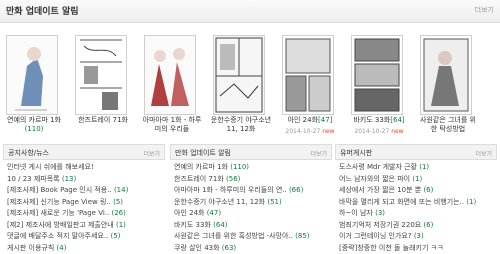 Image resolution: width=500 pixels, height=254 pixels. What do you see at coordinates (251, 168) in the screenshot?
I see `list-item: 연예의 카르마 1화 (110)` at bounding box center [251, 168].